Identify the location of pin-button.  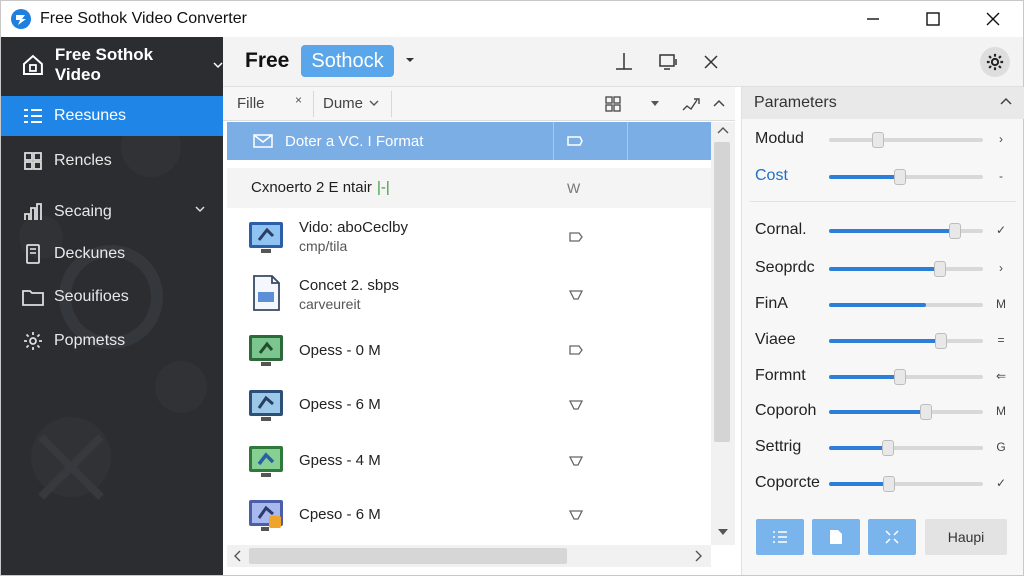
(624, 62).